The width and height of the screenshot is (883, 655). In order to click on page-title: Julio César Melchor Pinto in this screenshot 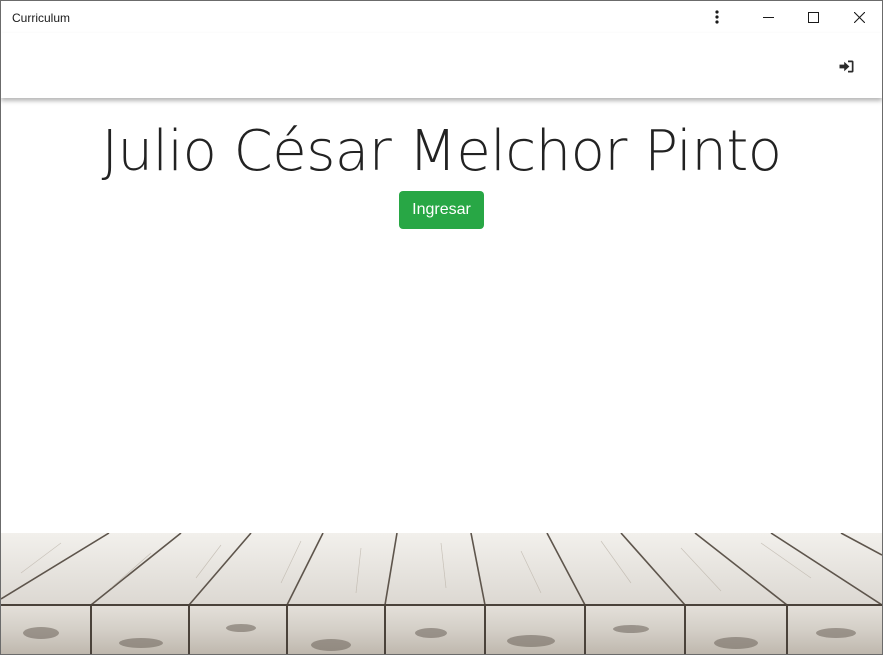, I will do `click(441, 151)`.